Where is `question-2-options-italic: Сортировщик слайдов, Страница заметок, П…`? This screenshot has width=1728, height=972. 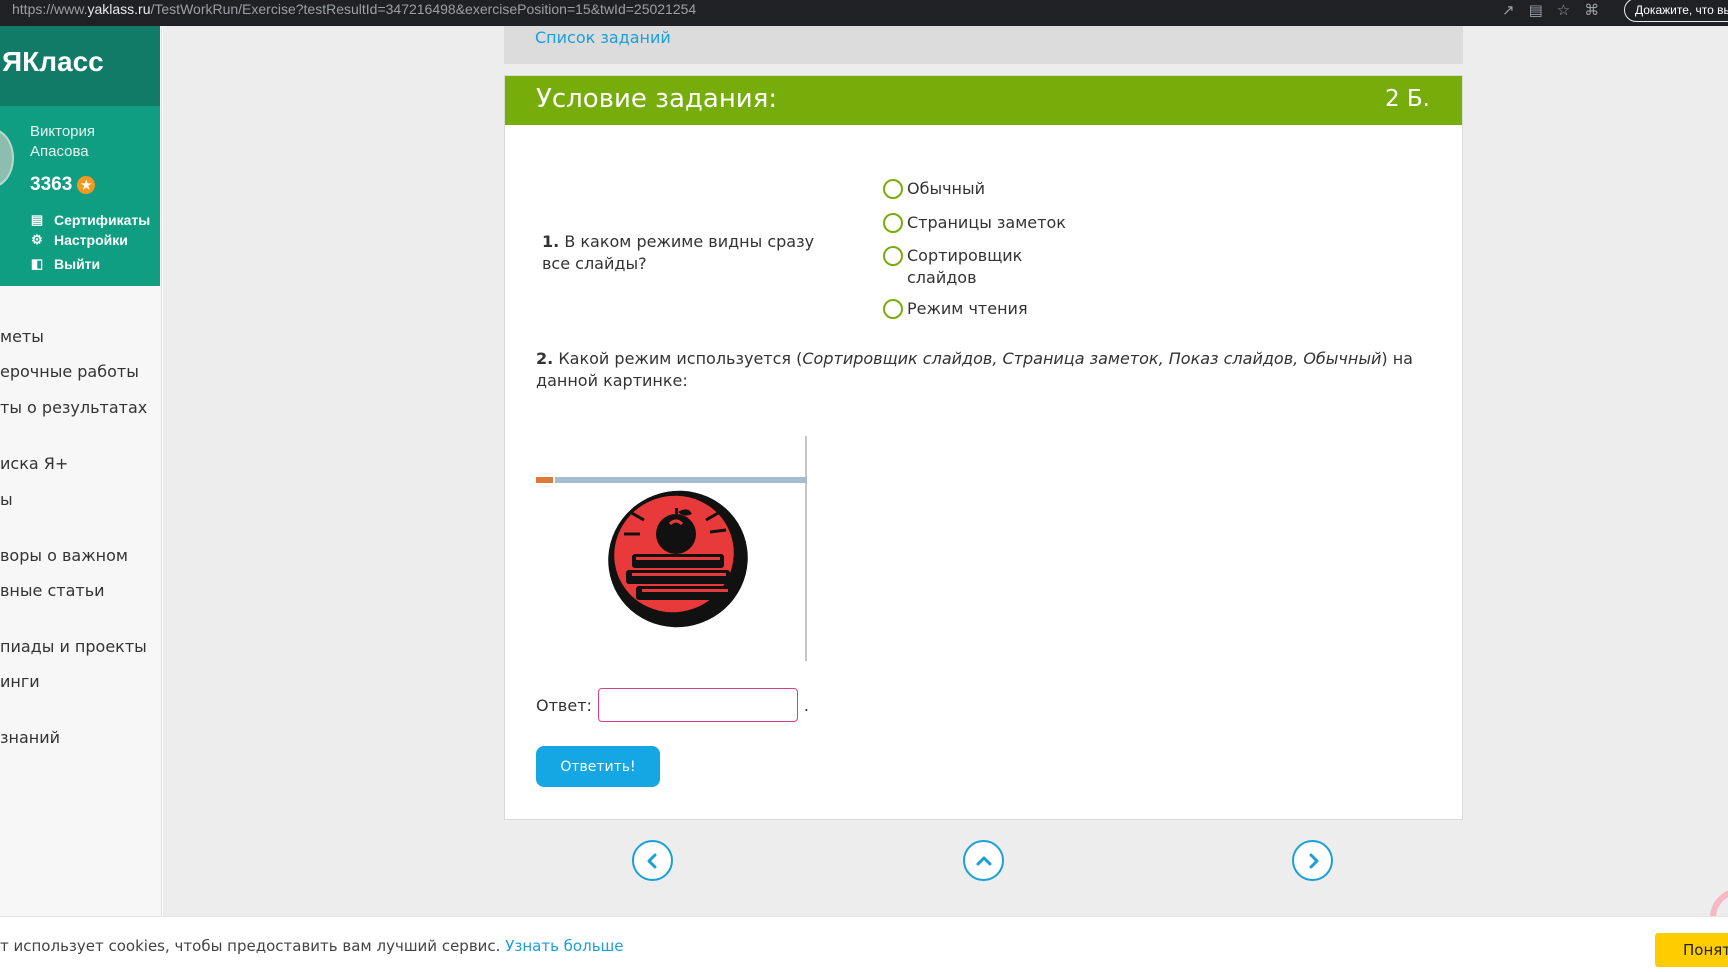 question-2-options-italic: Сортировщик слайдов, Страница заметок, П… is located at coordinates (1092, 358).